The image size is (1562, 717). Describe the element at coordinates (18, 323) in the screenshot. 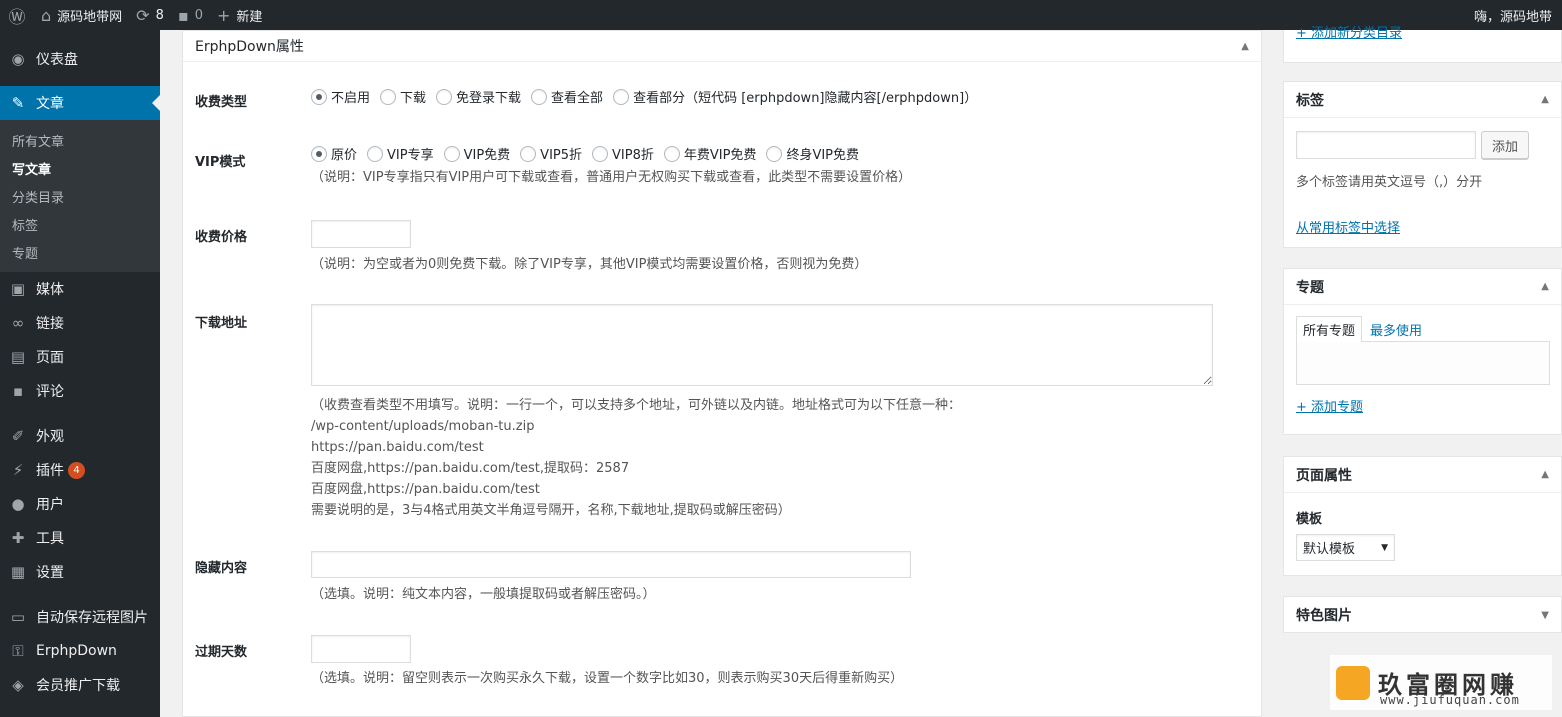

I see `link-icon: ∞` at that location.